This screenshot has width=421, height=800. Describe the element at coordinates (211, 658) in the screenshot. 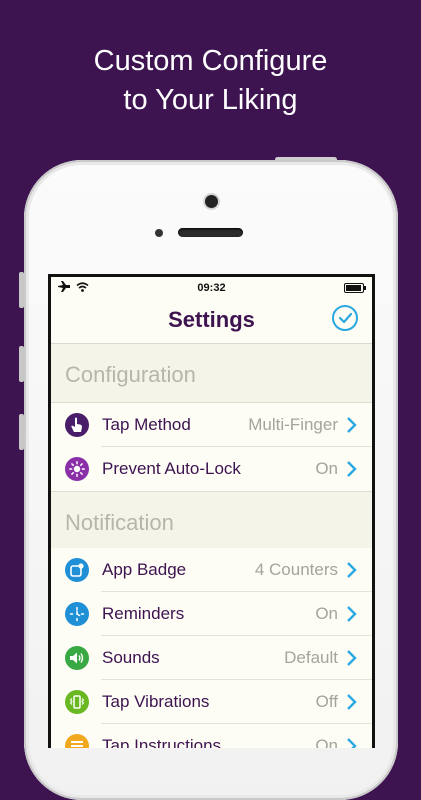

I see `row-sounds: Sounds Default` at that location.